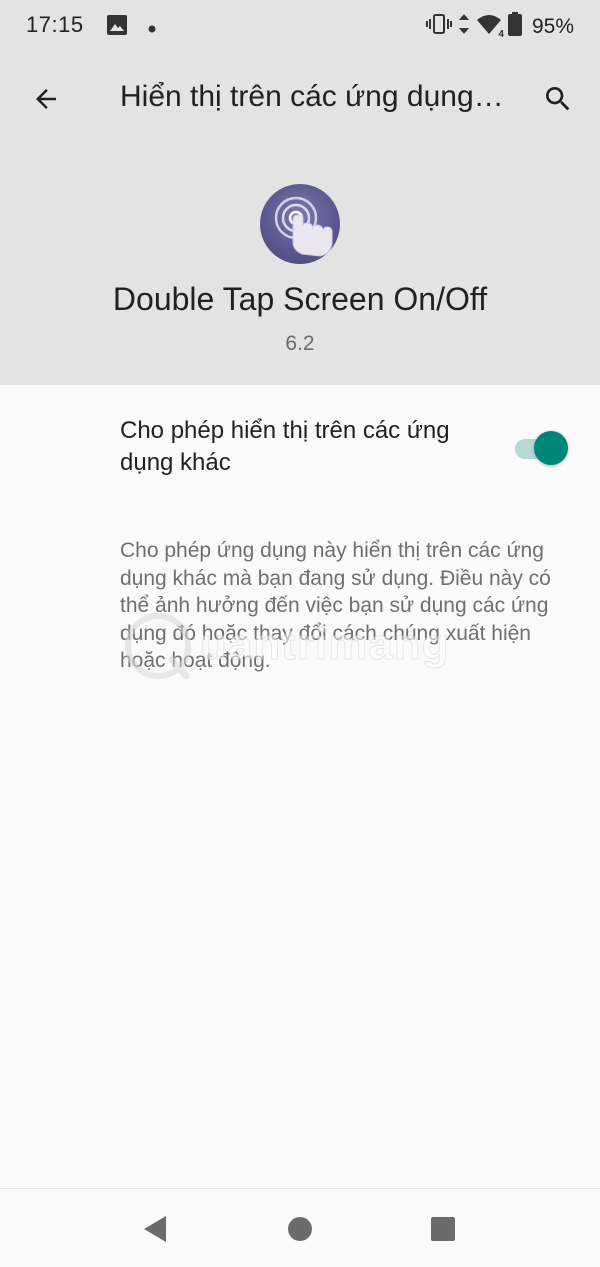 The image size is (600, 1267). What do you see at coordinates (55, 24) in the screenshot?
I see `status-time: 17:15` at bounding box center [55, 24].